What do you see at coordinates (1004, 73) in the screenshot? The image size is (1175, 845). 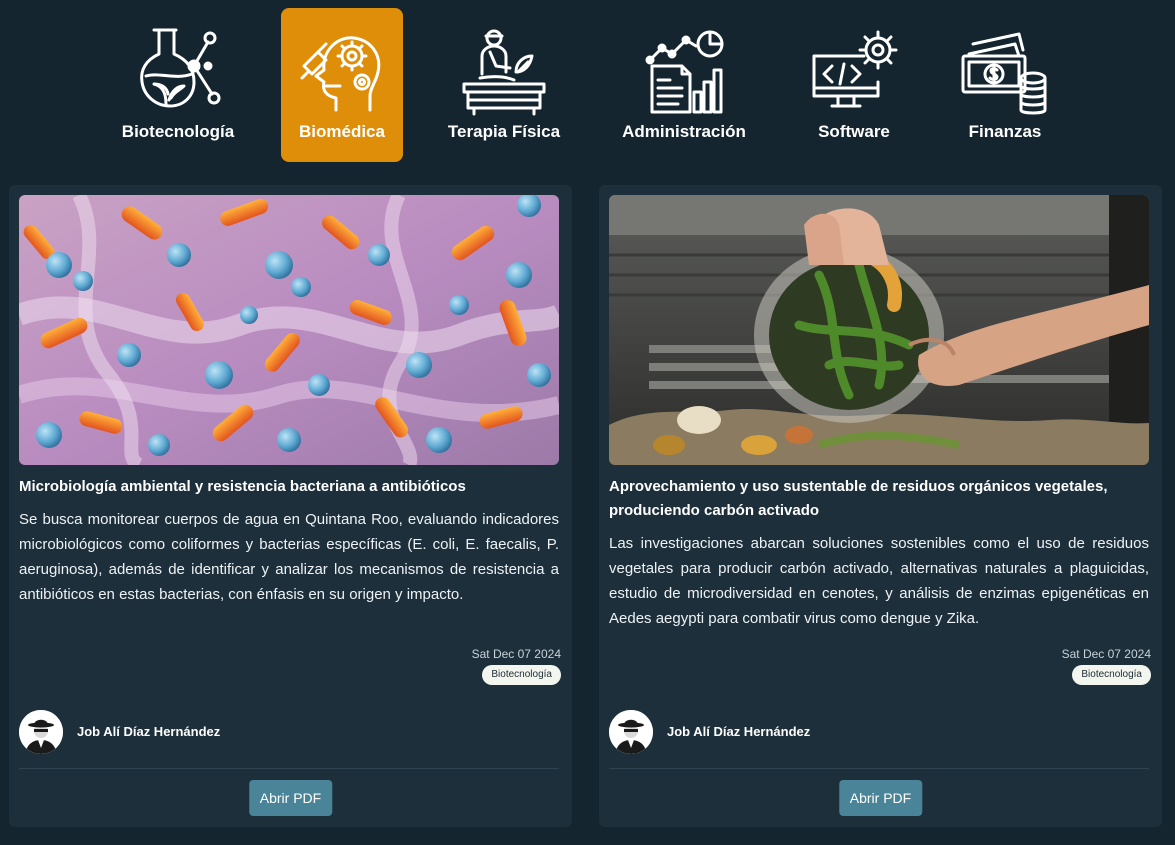 I see `money-coins-icon` at bounding box center [1004, 73].